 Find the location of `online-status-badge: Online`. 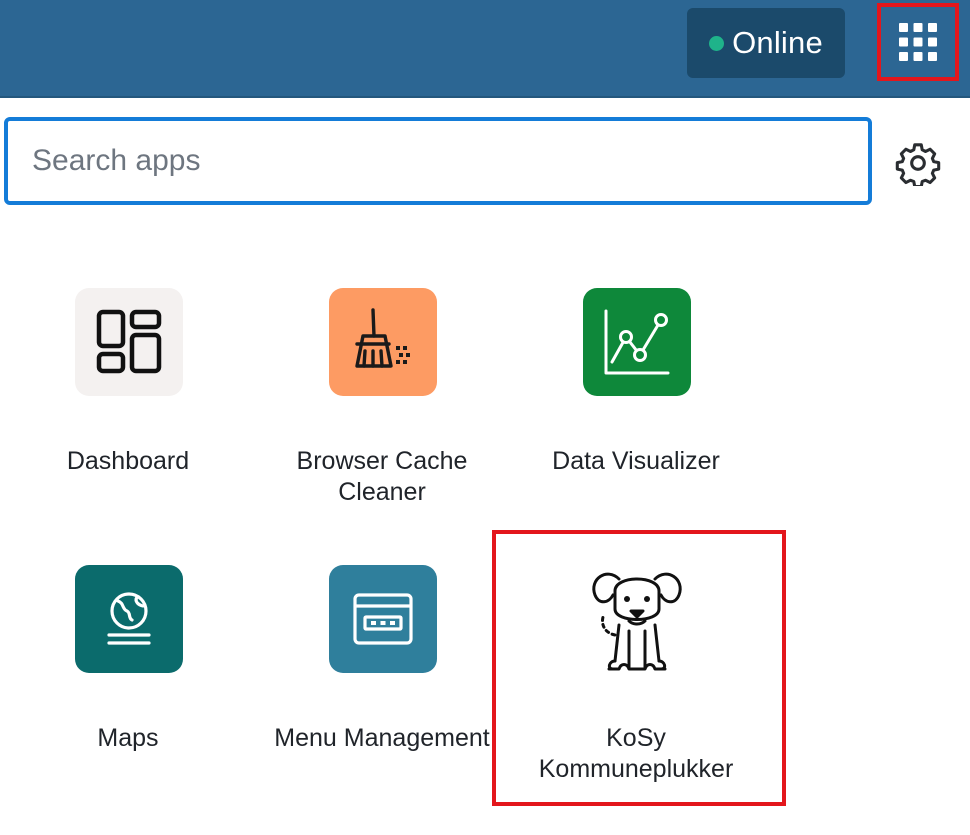

online-status-badge: Online is located at coordinates (766, 43).